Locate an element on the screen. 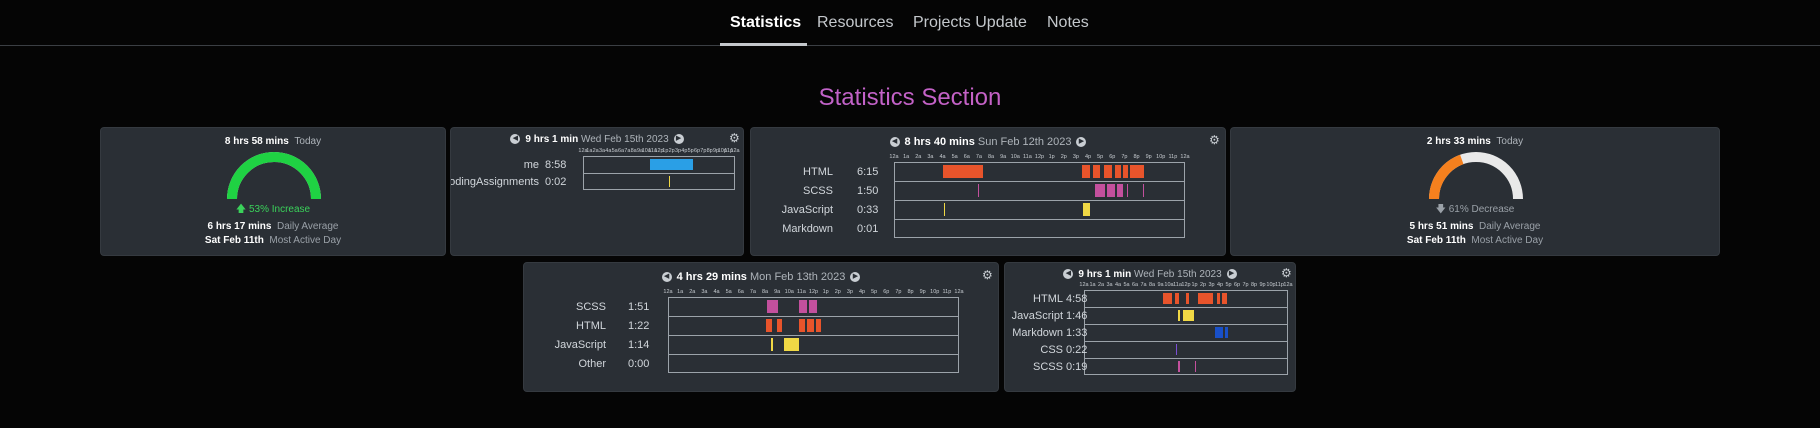  row-duration: 1:46 is located at coordinates (1077, 315).